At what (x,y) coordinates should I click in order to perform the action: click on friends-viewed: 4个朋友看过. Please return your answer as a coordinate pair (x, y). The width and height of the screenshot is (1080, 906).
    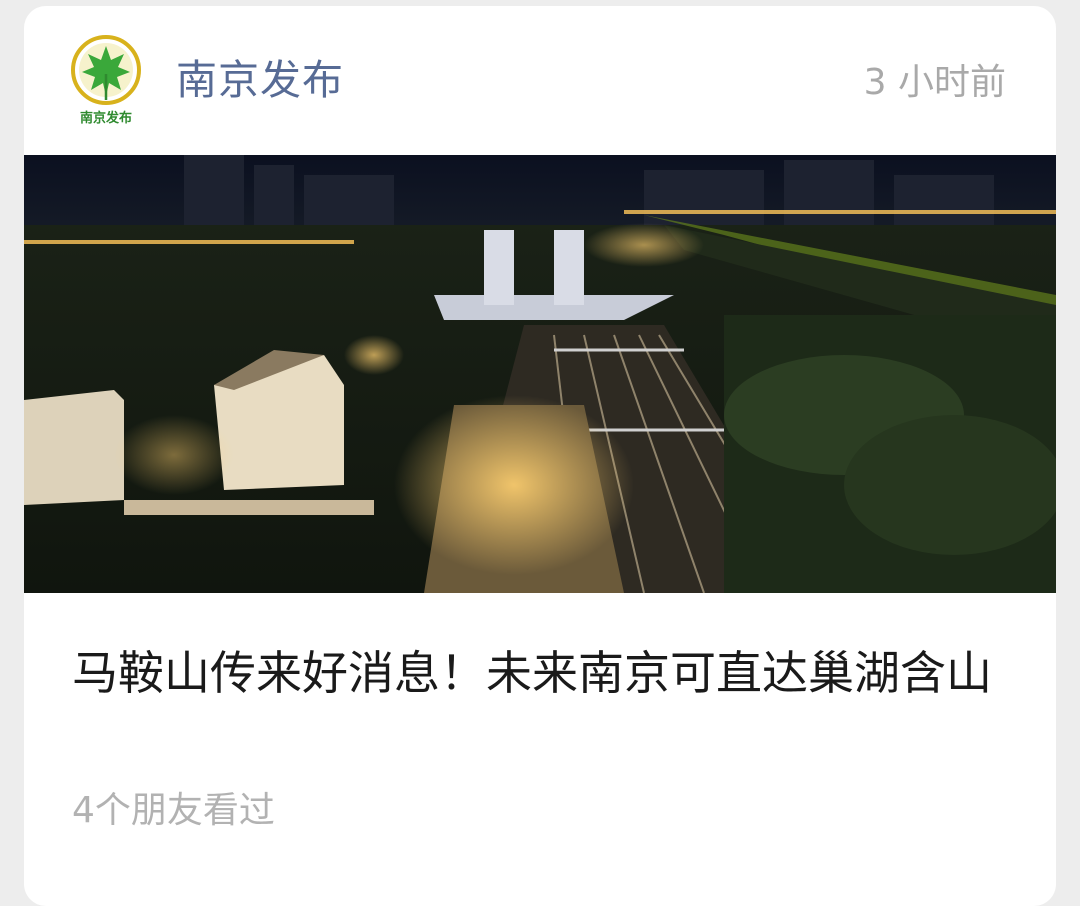
    Looking at the image, I should click on (173, 810).